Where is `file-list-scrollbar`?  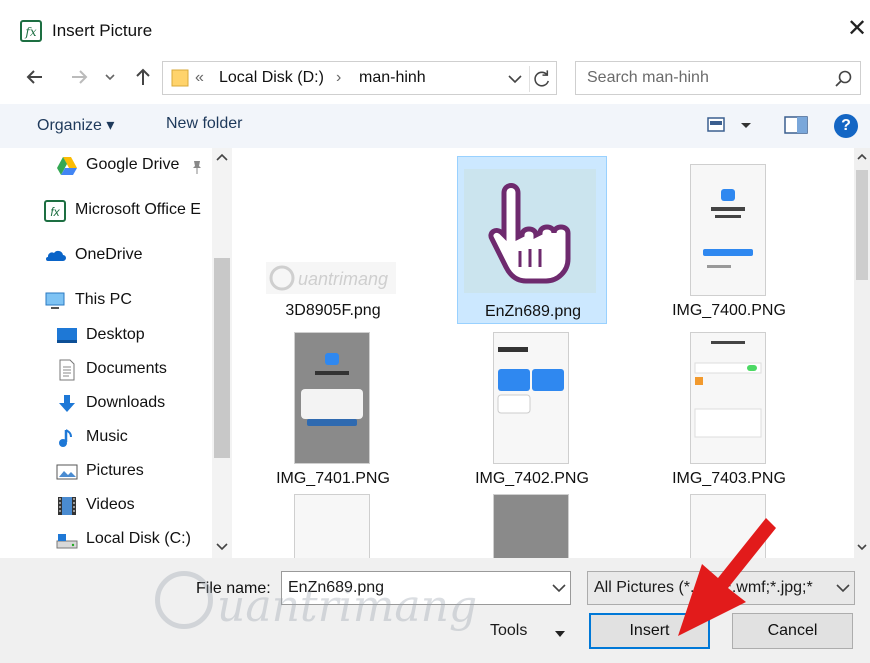
file-list-scrollbar is located at coordinates (862, 353).